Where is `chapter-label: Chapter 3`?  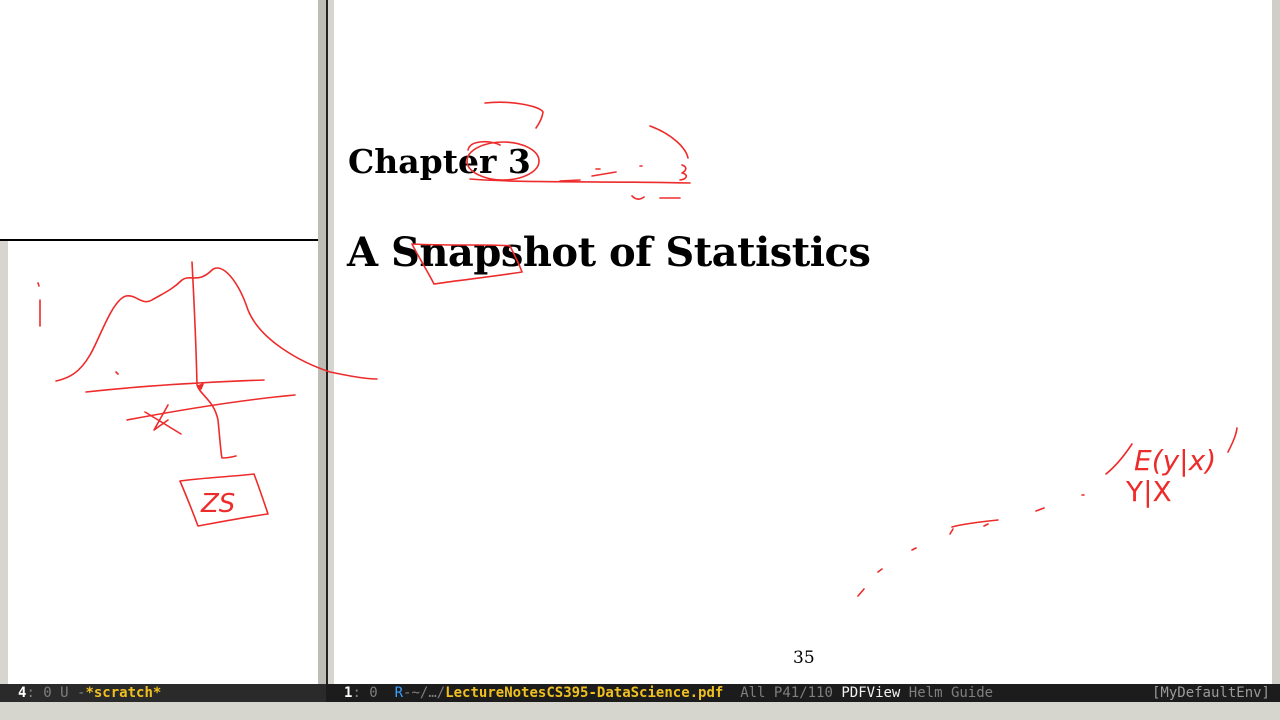 chapter-label: Chapter 3 is located at coordinates (439, 161).